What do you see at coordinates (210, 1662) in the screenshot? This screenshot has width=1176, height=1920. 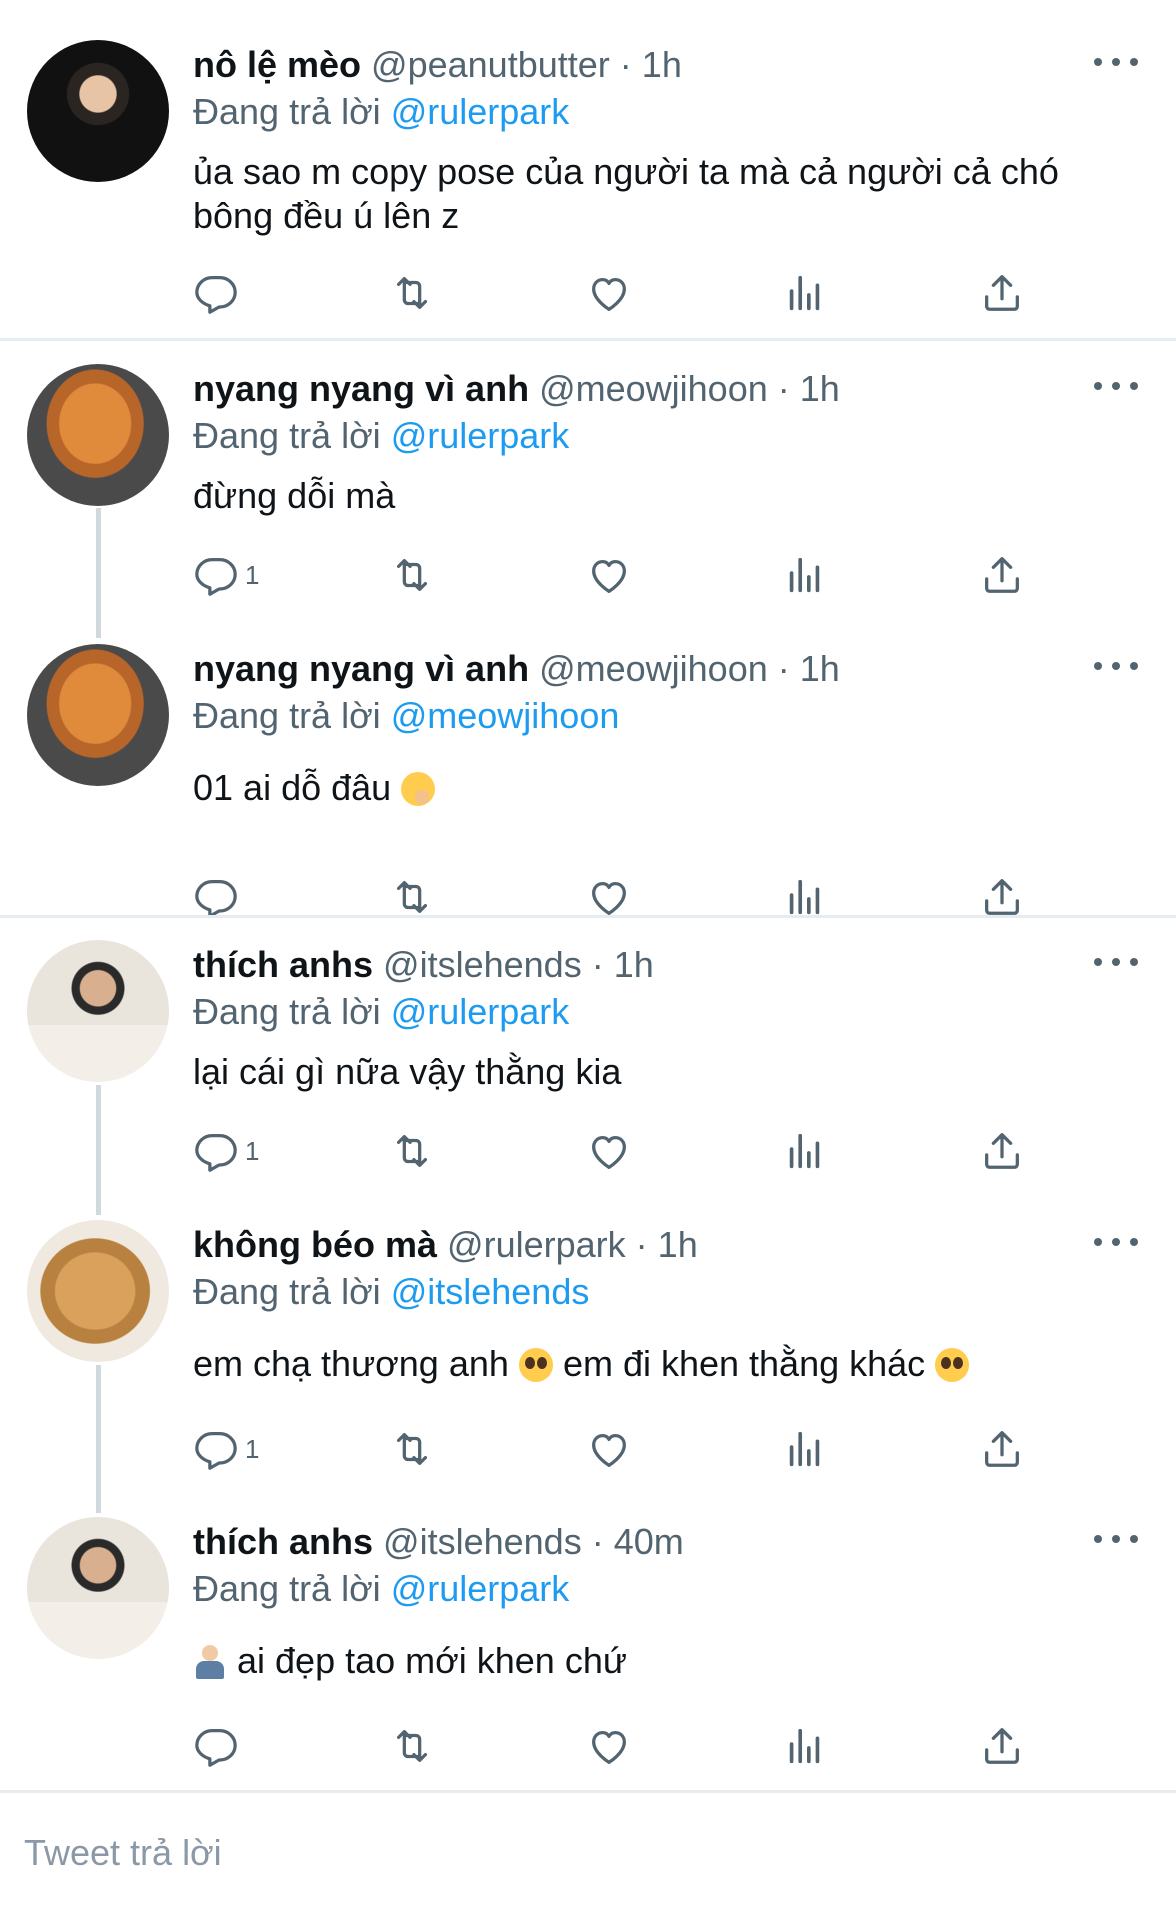 I see `person-shrugging-emoji` at bounding box center [210, 1662].